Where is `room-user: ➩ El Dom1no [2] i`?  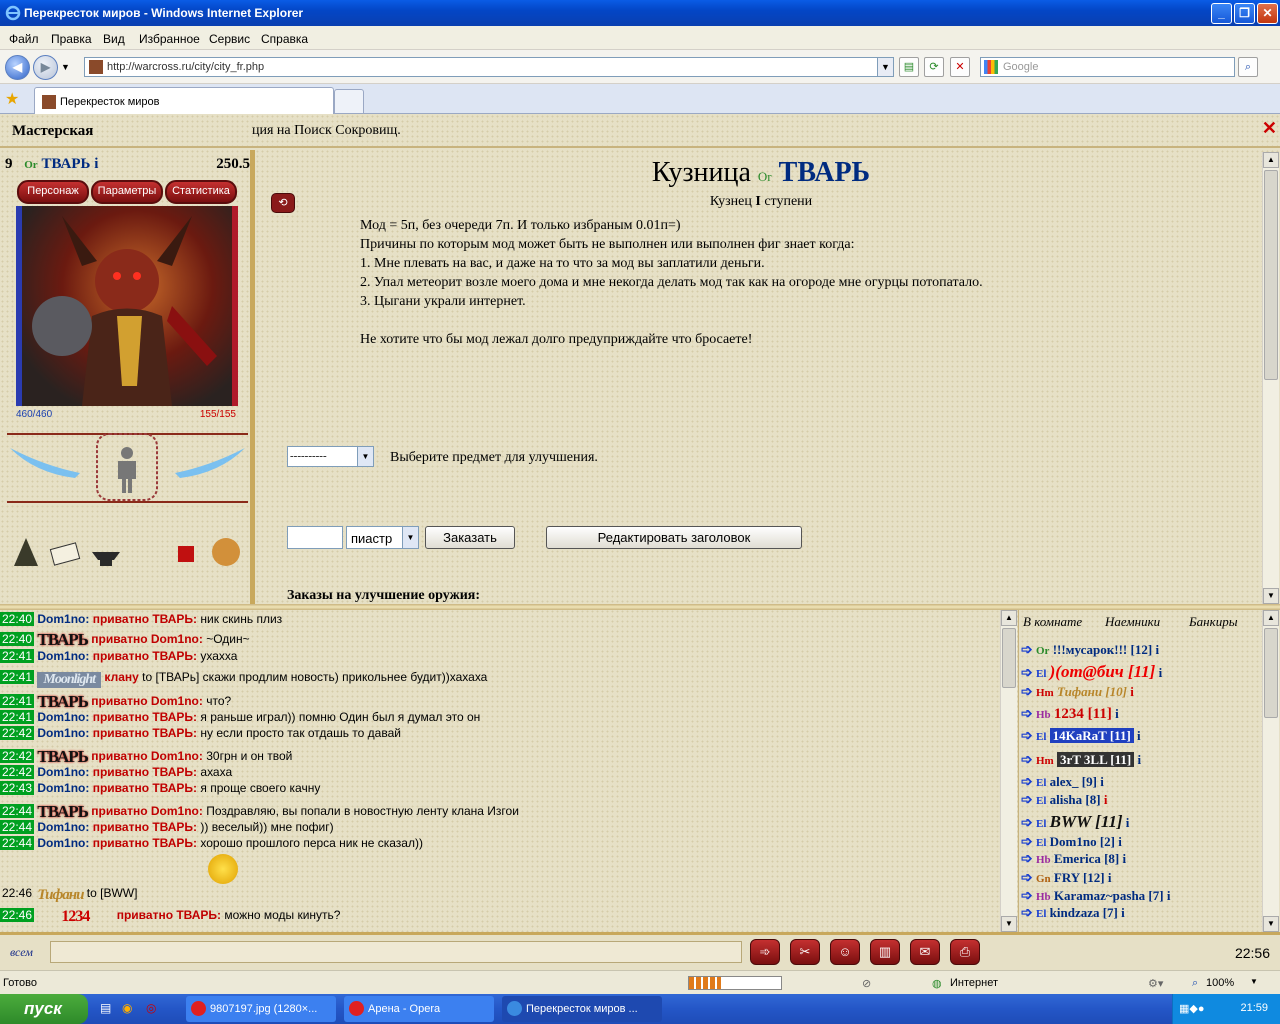
room-user: ➩ El Dom1no [2] i is located at coordinates (1071, 842).